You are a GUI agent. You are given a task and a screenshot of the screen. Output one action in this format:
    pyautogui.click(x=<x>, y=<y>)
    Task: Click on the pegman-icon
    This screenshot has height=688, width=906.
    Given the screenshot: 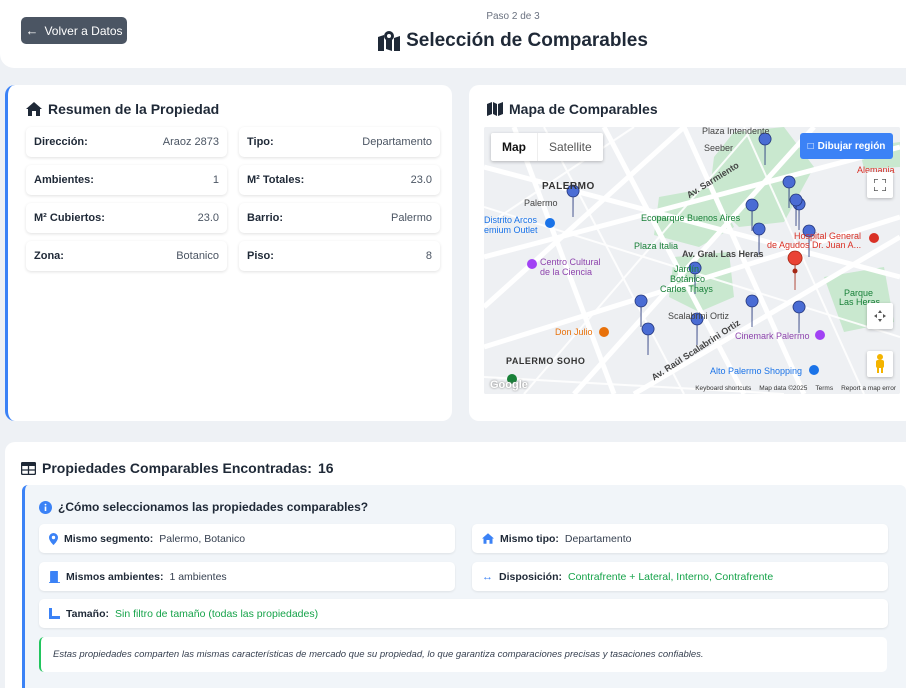 What is the action you would take?
    pyautogui.click(x=880, y=363)
    